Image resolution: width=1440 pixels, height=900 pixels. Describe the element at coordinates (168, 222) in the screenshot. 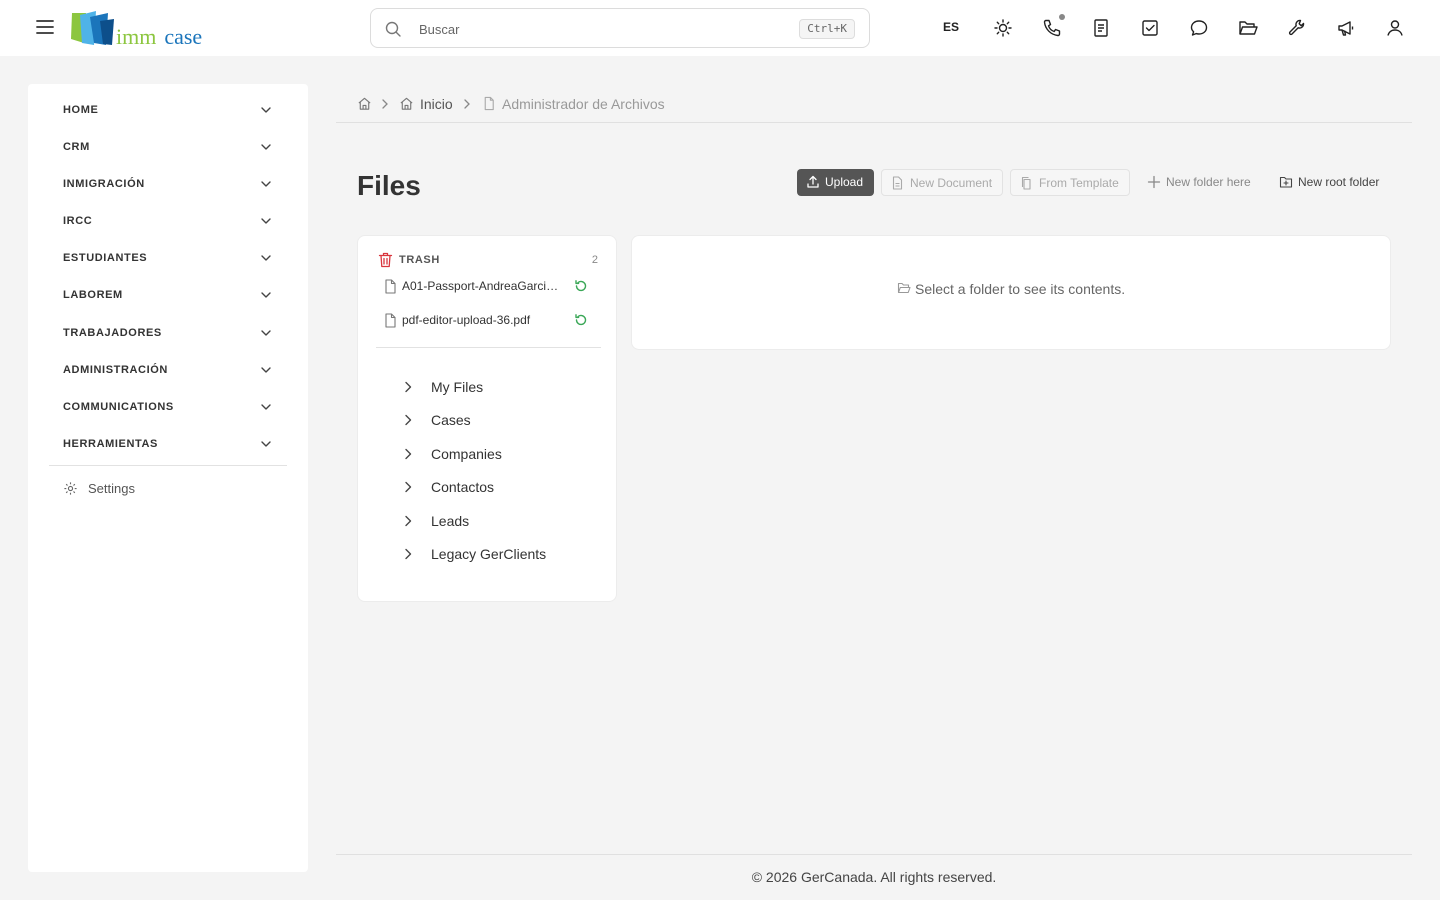

I see `sidebar-item-ircc: IRCC` at that location.